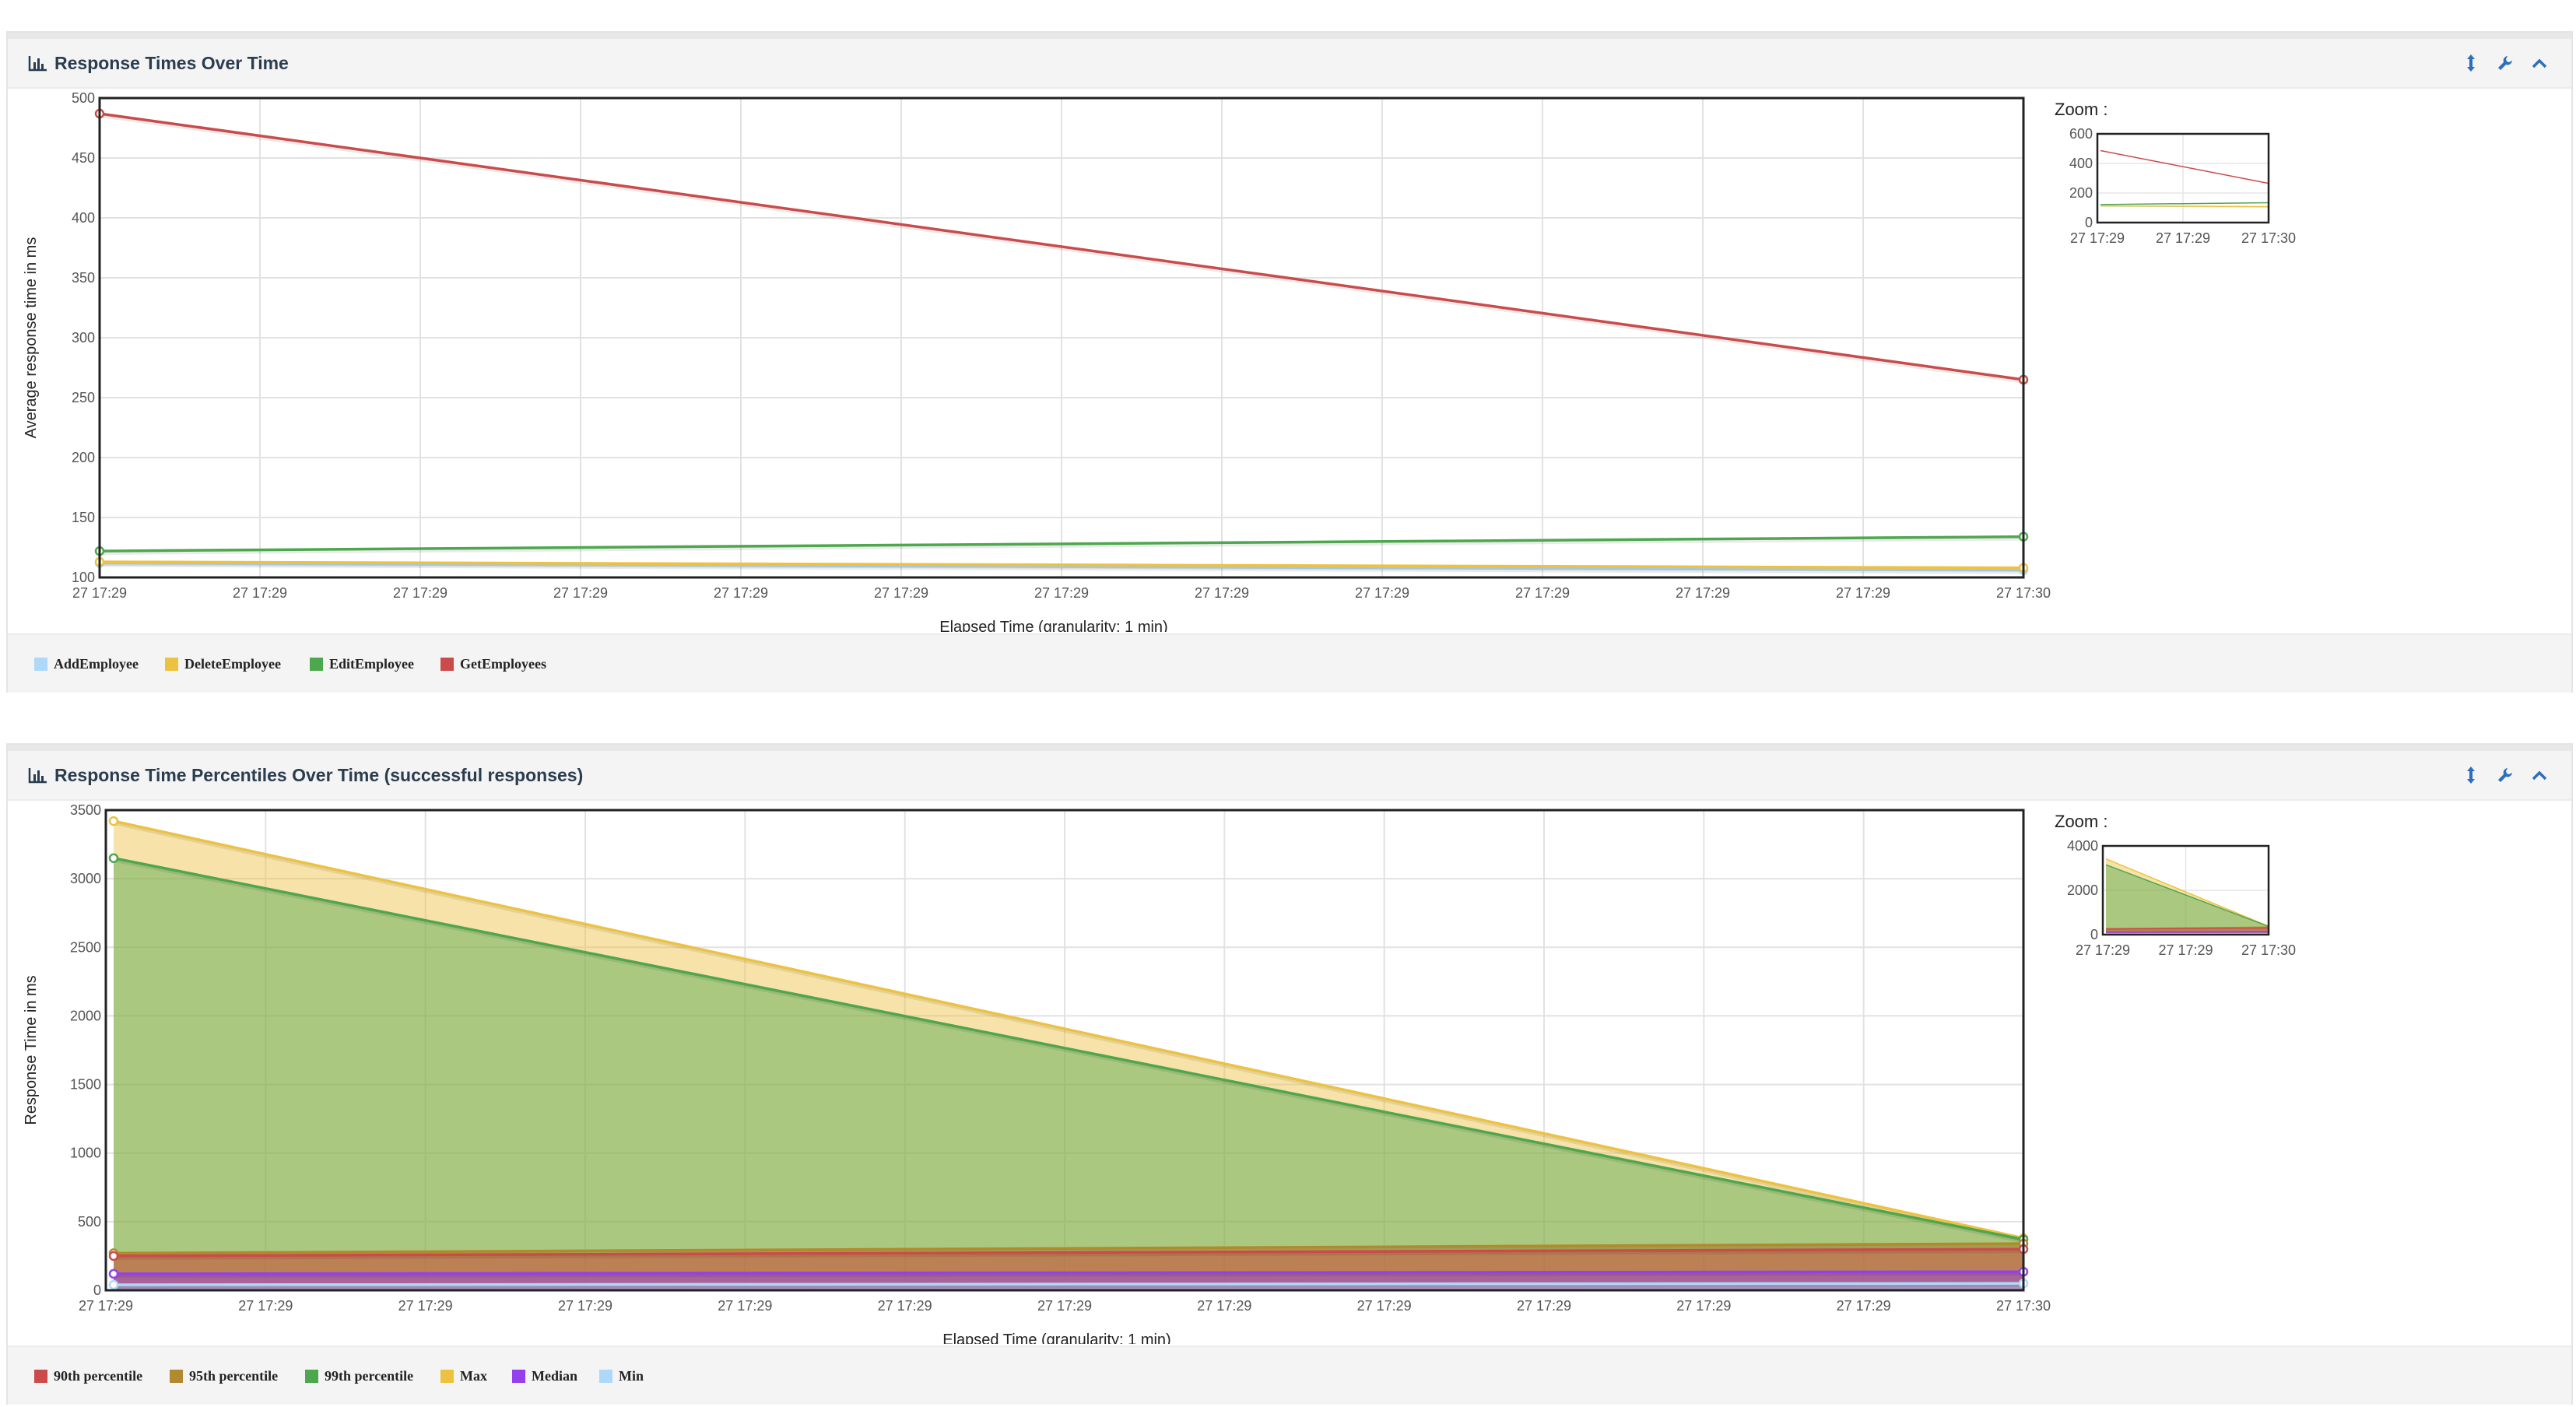  Describe the element at coordinates (2083, 890) in the screenshot. I see `zoom-y-tick: 2000` at that location.